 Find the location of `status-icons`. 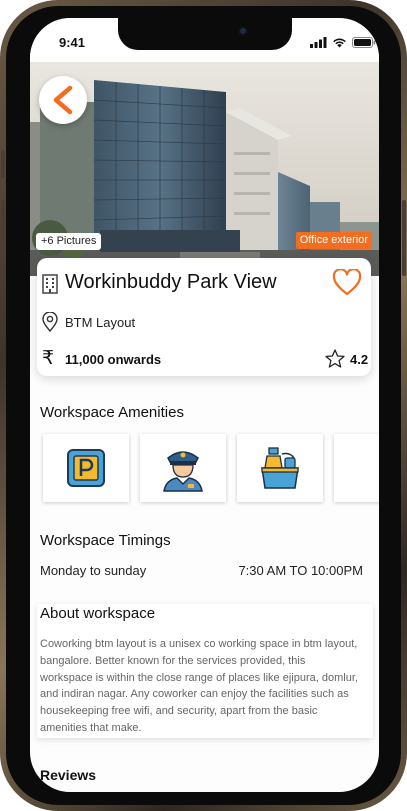

status-icons is located at coordinates (343, 42).